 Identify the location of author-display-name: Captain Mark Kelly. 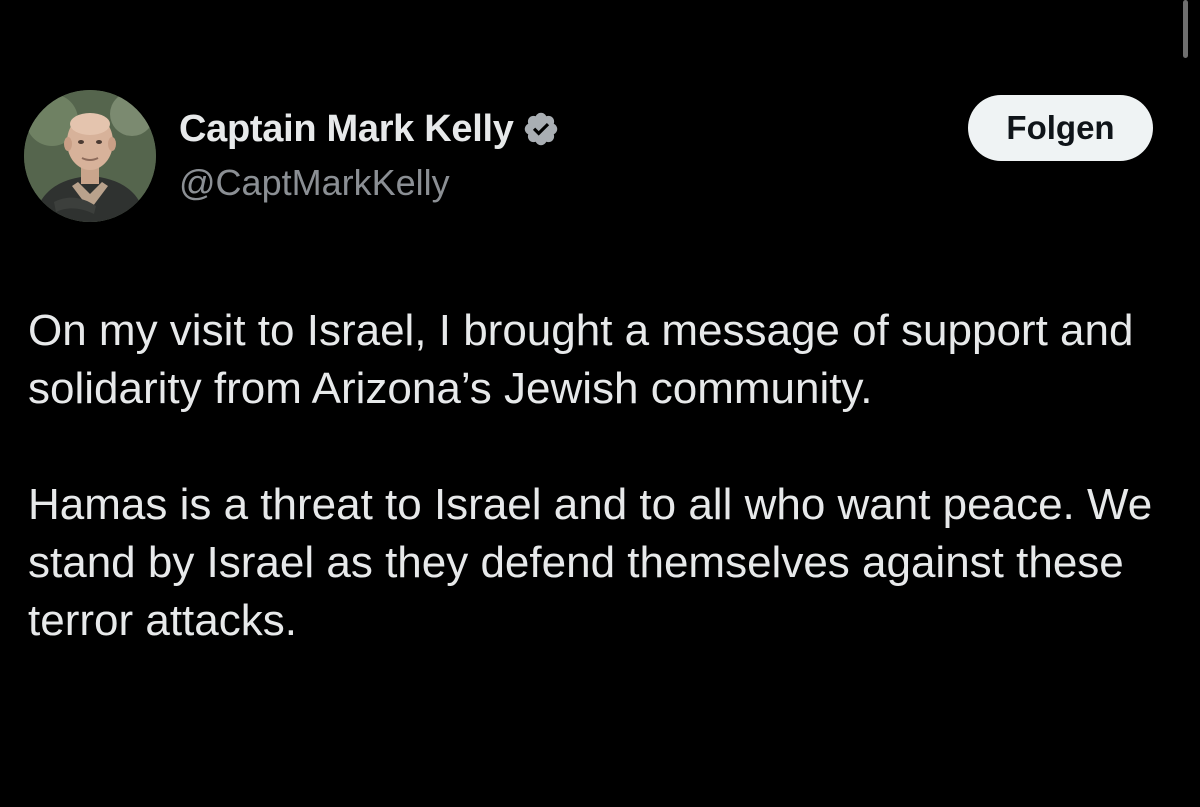
(346, 129).